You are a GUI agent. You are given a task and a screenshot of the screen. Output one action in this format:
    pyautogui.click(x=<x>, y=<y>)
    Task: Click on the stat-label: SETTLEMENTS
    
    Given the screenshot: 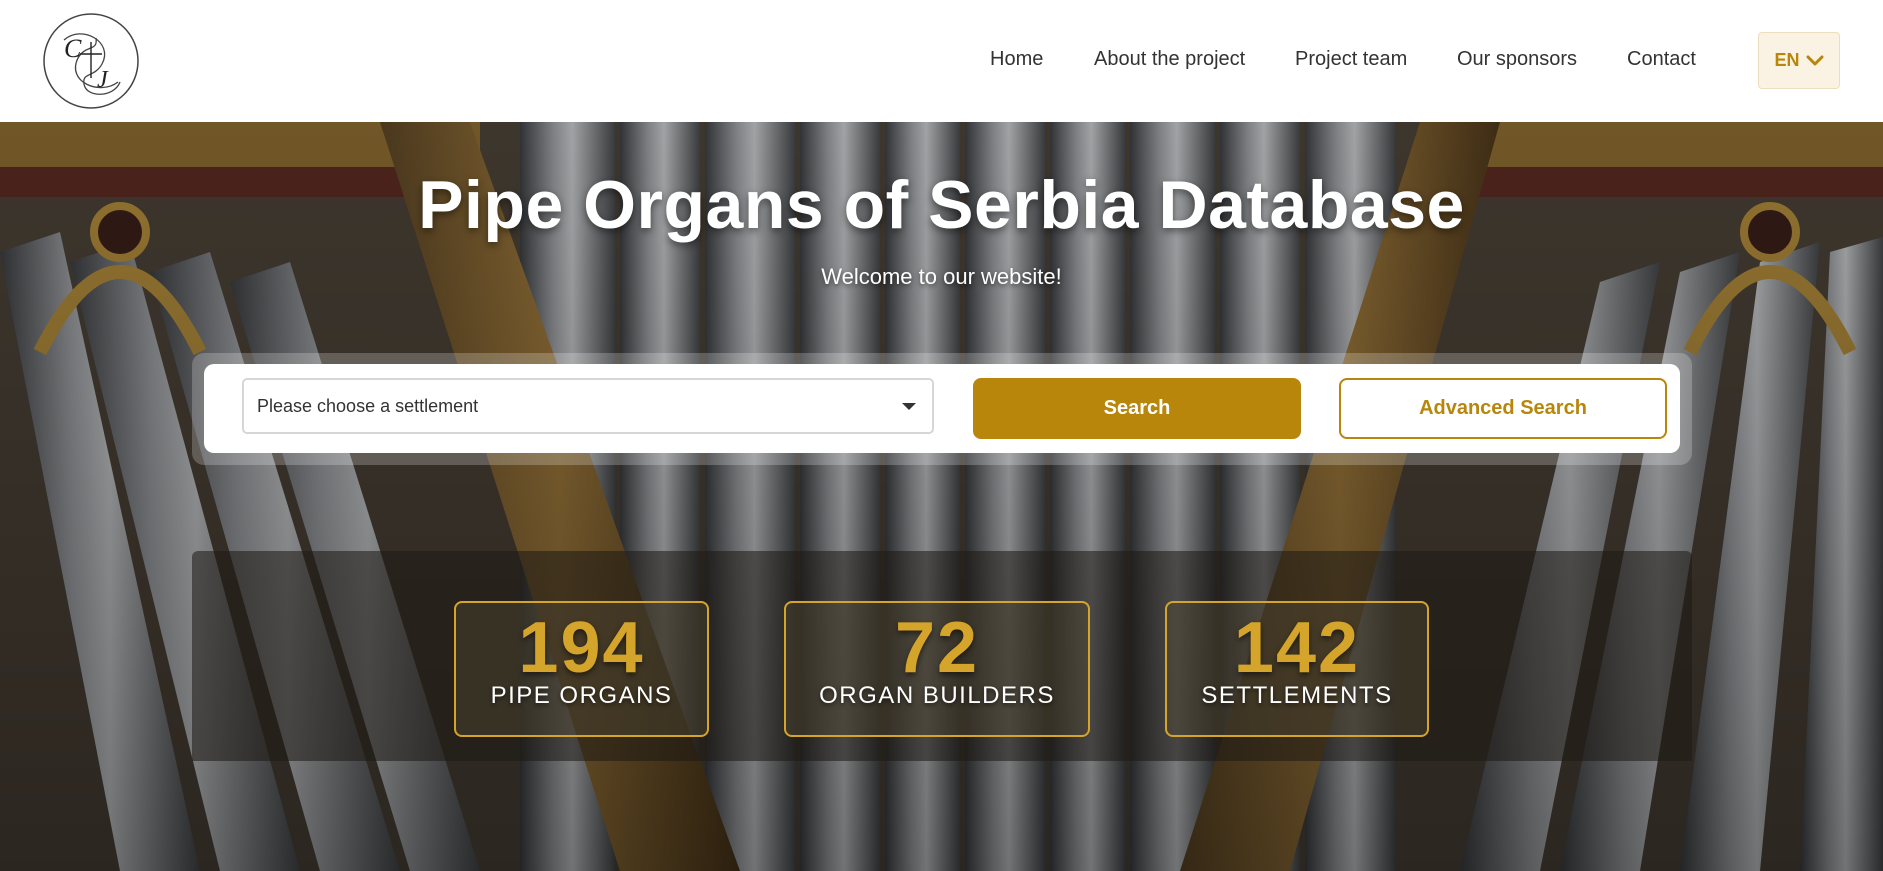 What is the action you would take?
    pyautogui.click(x=1297, y=695)
    